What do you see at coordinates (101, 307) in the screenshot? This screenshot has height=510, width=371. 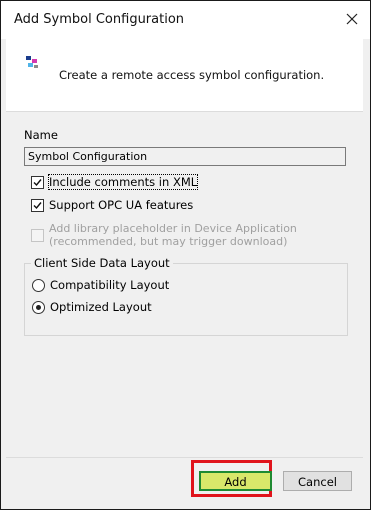 I see `optimized-layout-label: Optimized Layout` at bounding box center [101, 307].